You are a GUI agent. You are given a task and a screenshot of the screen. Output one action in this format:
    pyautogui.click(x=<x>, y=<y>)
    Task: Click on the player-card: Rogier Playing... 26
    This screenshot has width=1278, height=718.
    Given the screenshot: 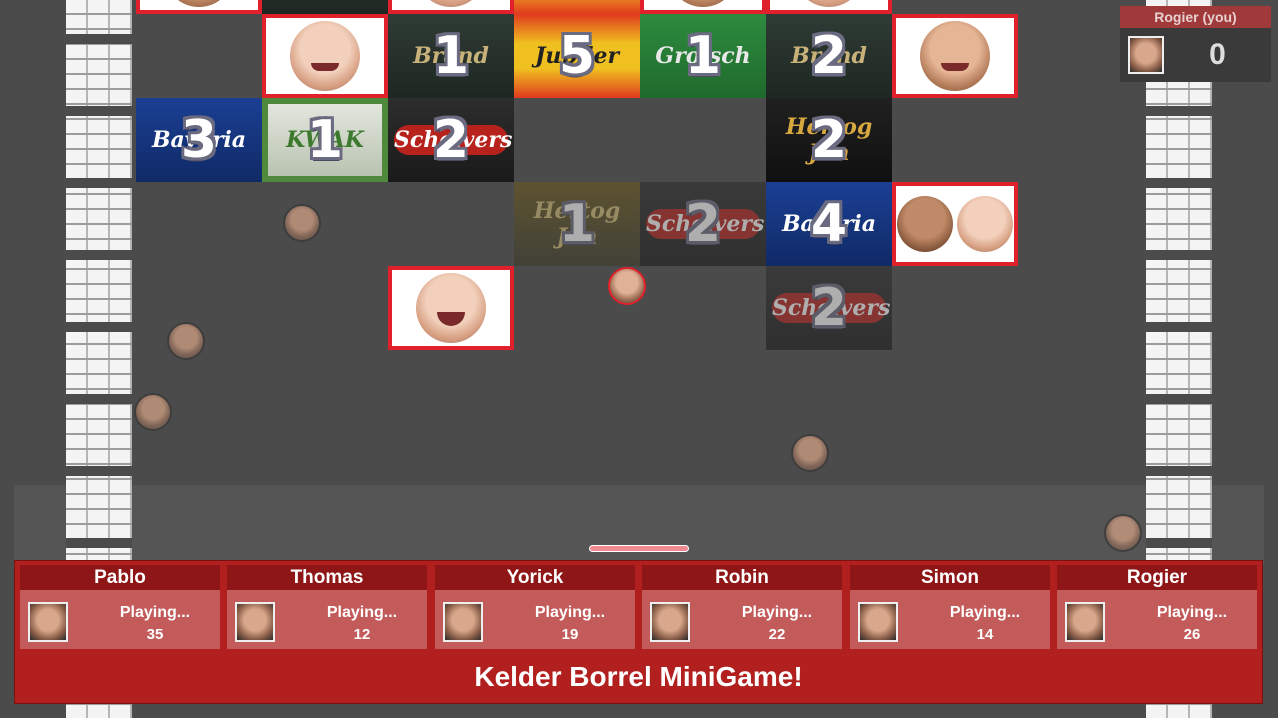 What is the action you would take?
    pyautogui.click(x=1157, y=607)
    